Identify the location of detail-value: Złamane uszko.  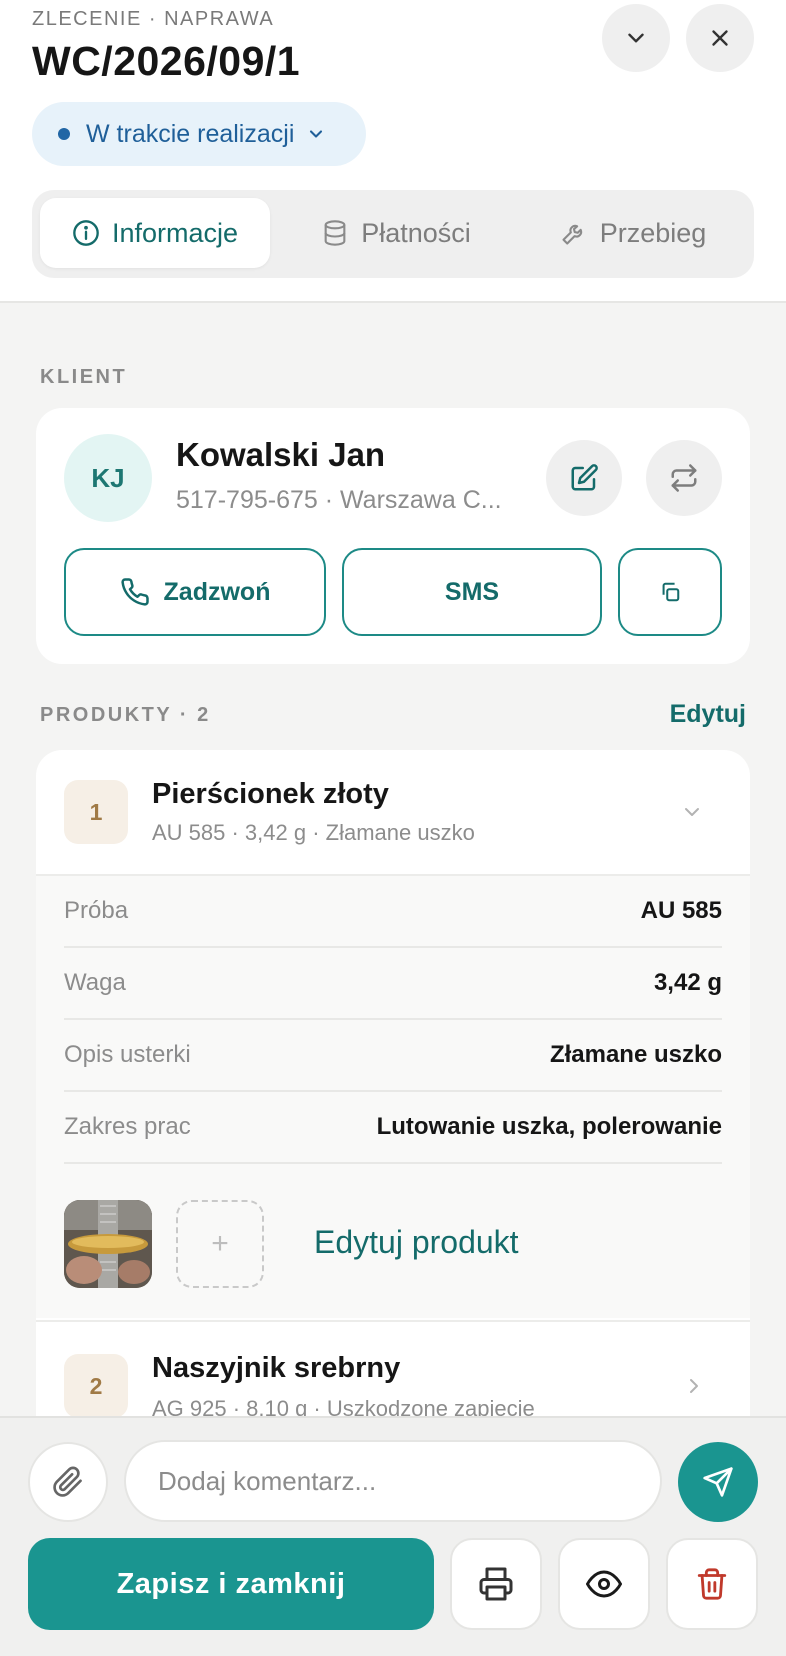
(635, 1054).